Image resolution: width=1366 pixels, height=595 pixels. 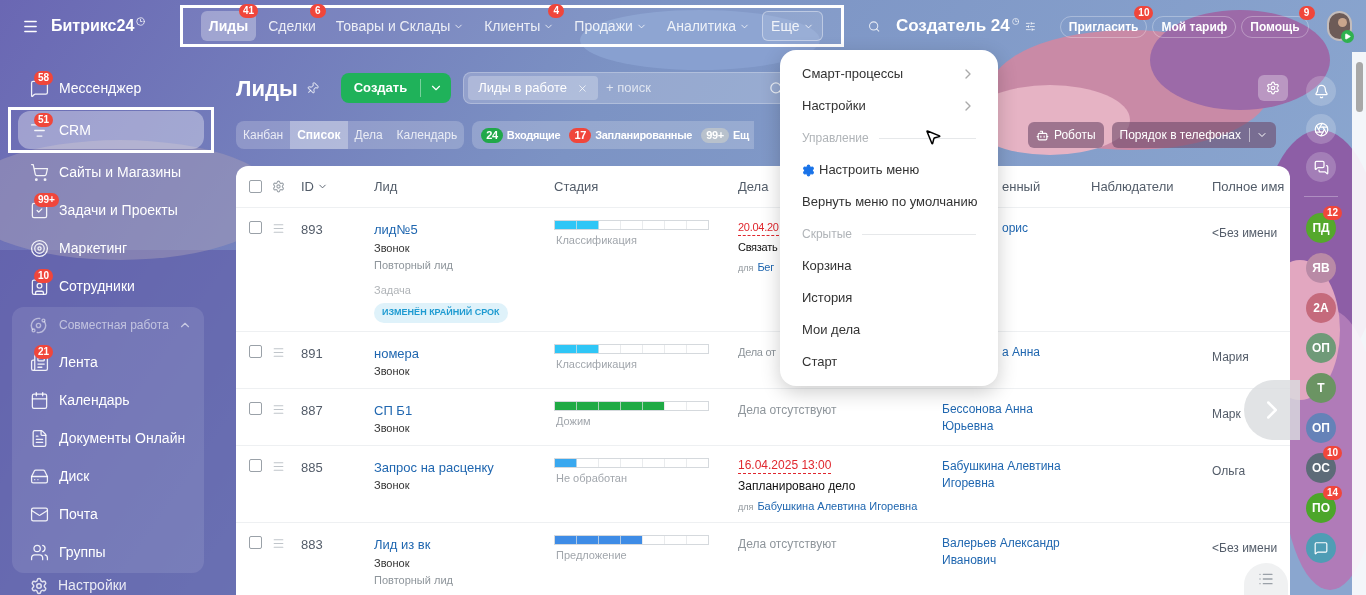 What do you see at coordinates (314, 186) in the screenshot?
I see `column-header: ID` at bounding box center [314, 186].